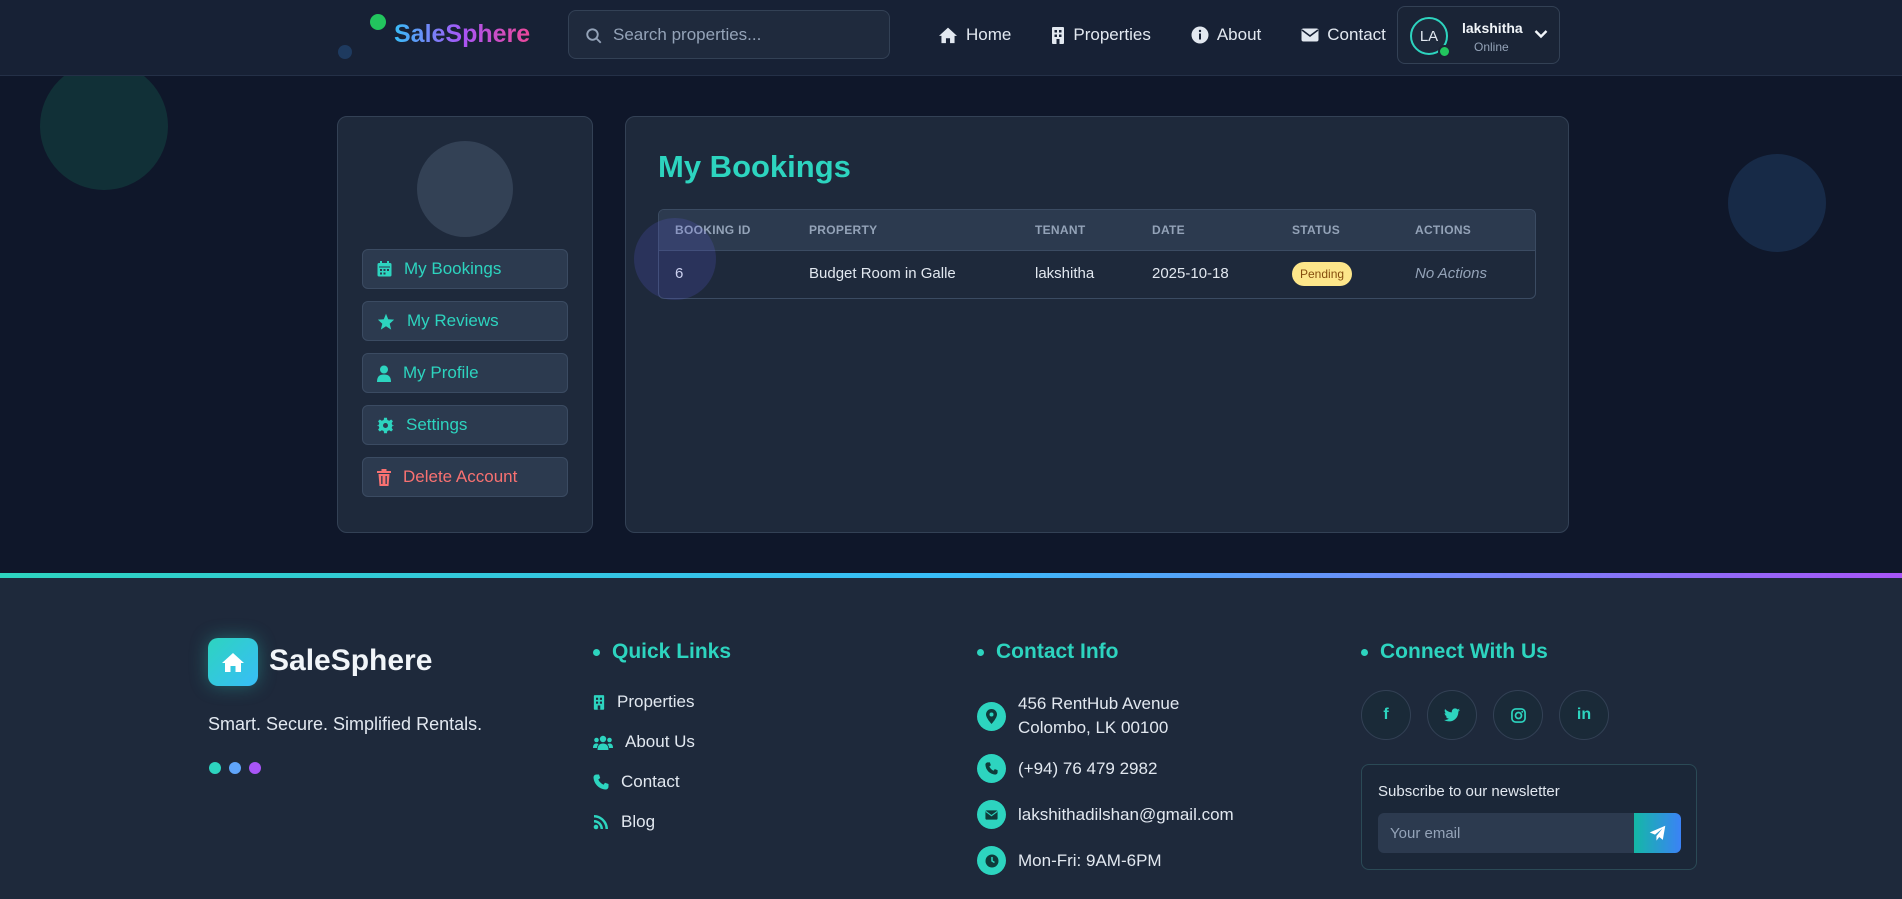 The image size is (1902, 899). What do you see at coordinates (991, 860) in the screenshot?
I see `clock-icon` at bounding box center [991, 860].